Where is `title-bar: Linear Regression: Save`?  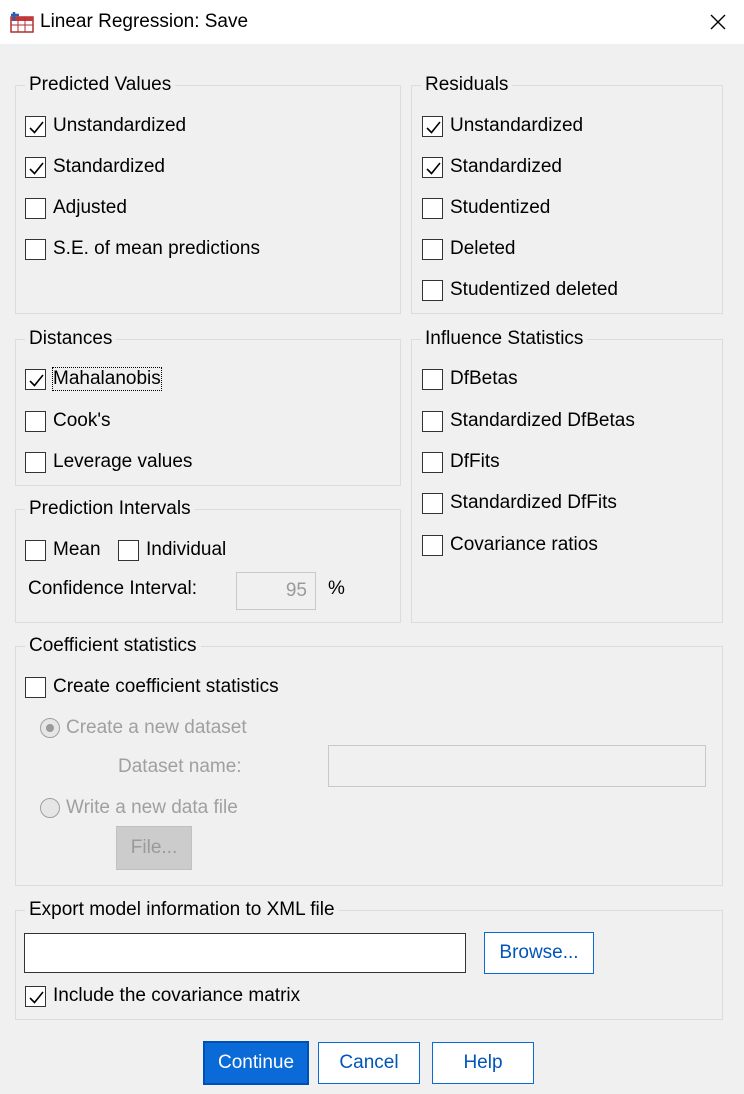 title-bar: Linear Regression: Save is located at coordinates (372, 22).